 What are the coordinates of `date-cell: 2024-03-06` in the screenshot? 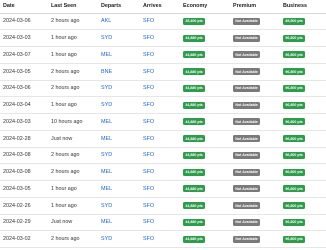 It's located at (24, 89).